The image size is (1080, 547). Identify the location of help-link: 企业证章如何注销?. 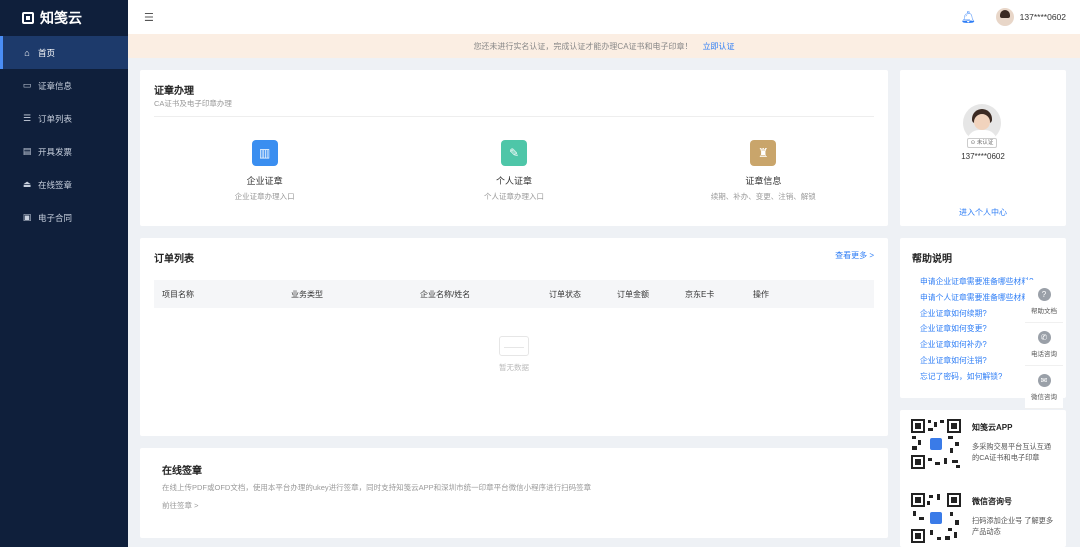
(978, 361).